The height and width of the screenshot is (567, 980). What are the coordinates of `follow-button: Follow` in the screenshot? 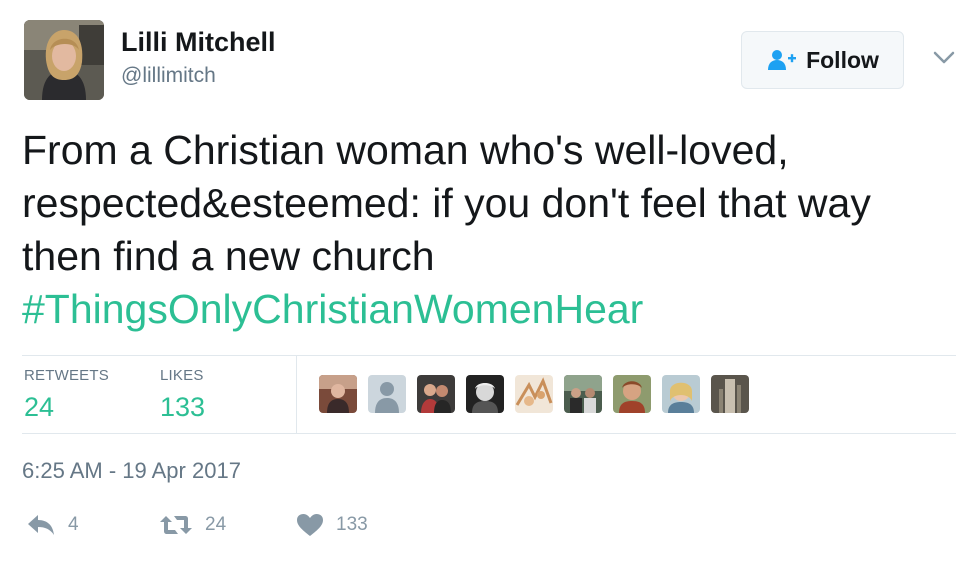 It's located at (822, 60).